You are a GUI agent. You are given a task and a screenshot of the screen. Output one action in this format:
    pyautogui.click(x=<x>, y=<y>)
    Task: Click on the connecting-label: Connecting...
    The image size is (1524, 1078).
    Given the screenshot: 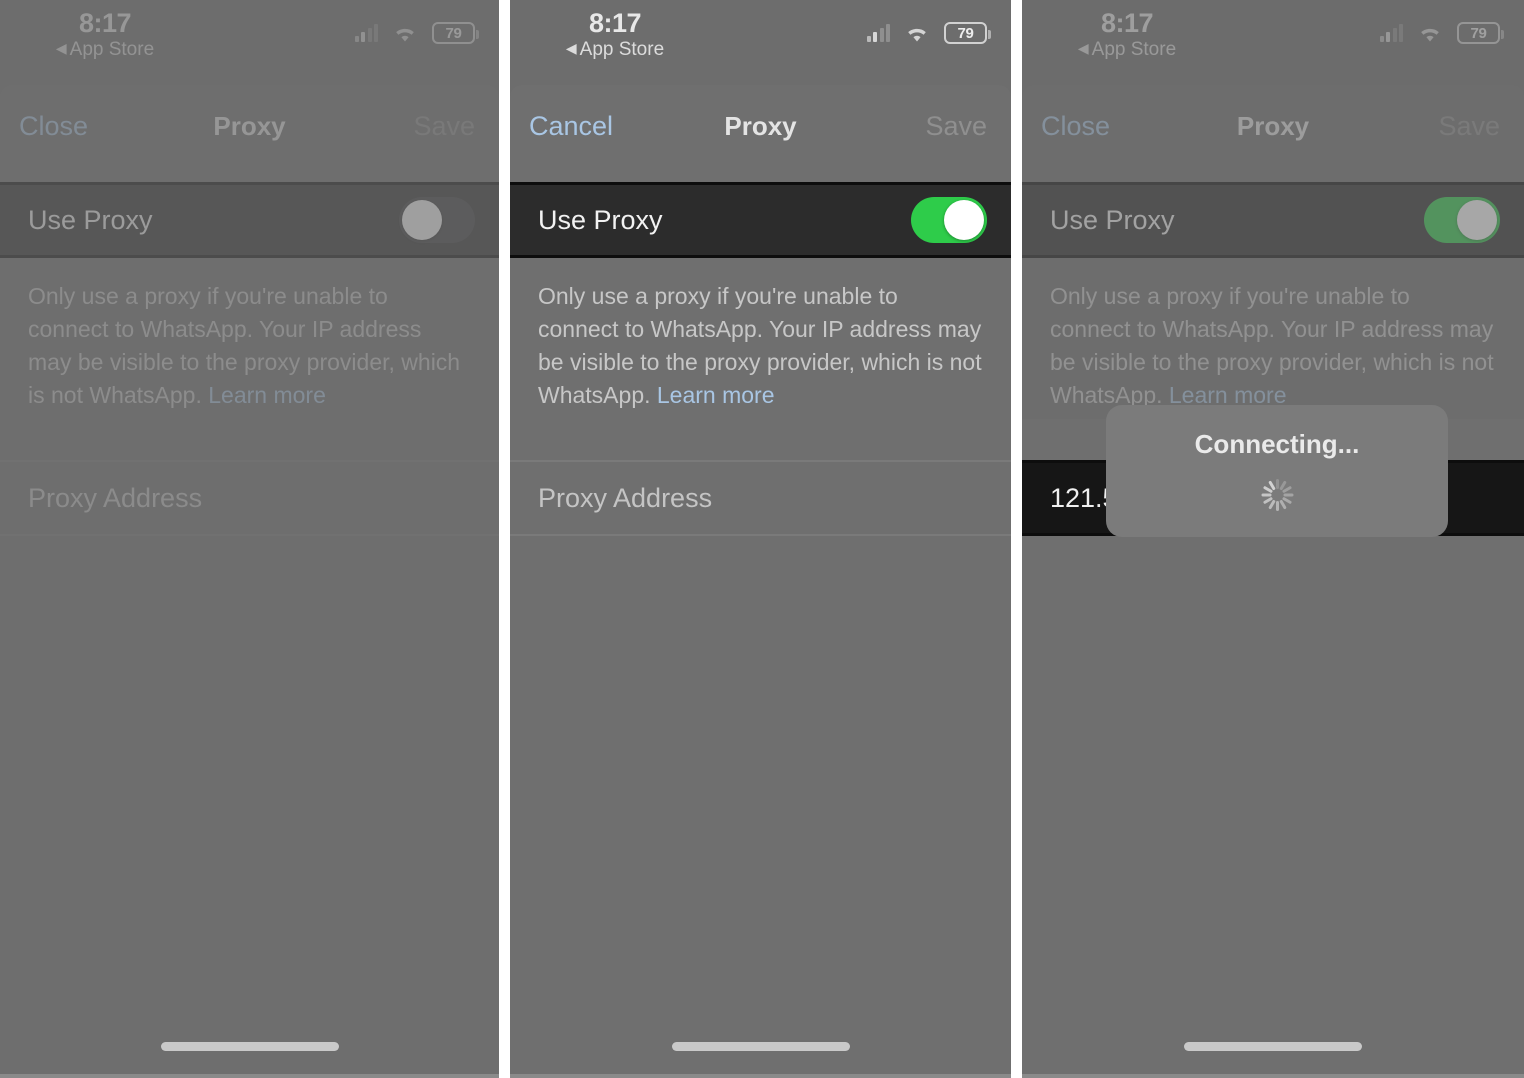 What is the action you would take?
    pyautogui.click(x=1277, y=444)
    